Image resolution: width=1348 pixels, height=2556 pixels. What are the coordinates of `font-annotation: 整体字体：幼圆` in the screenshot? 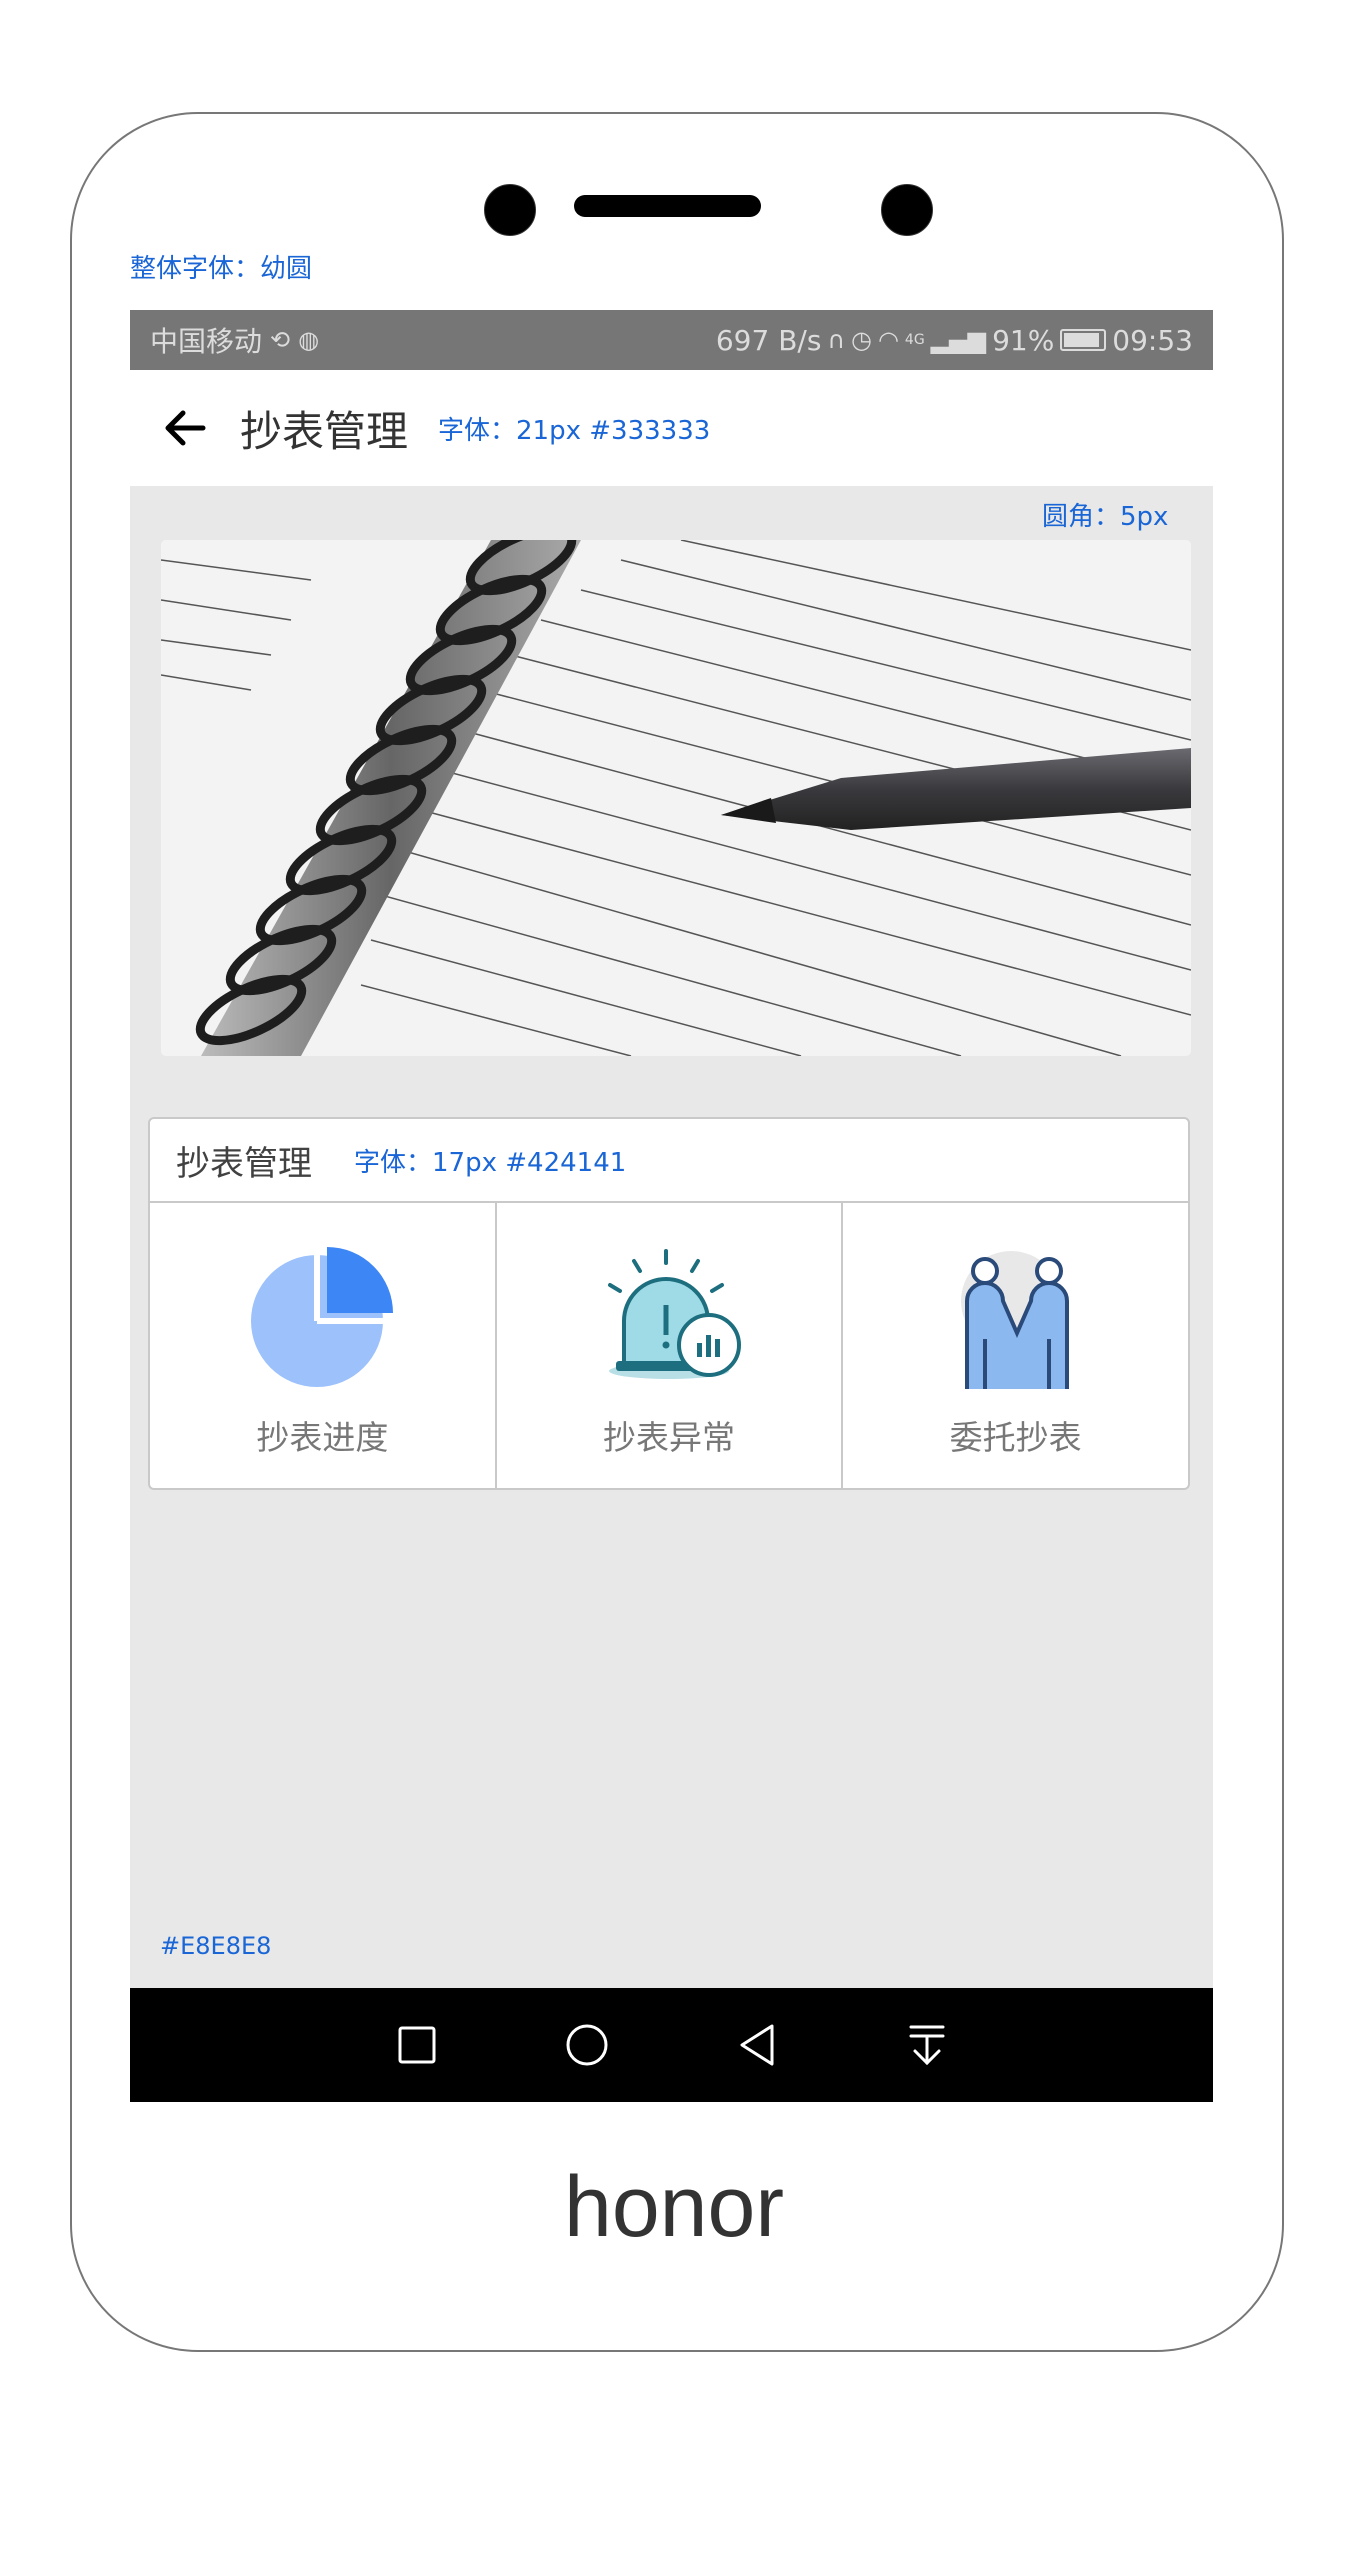 It's located at (221, 269).